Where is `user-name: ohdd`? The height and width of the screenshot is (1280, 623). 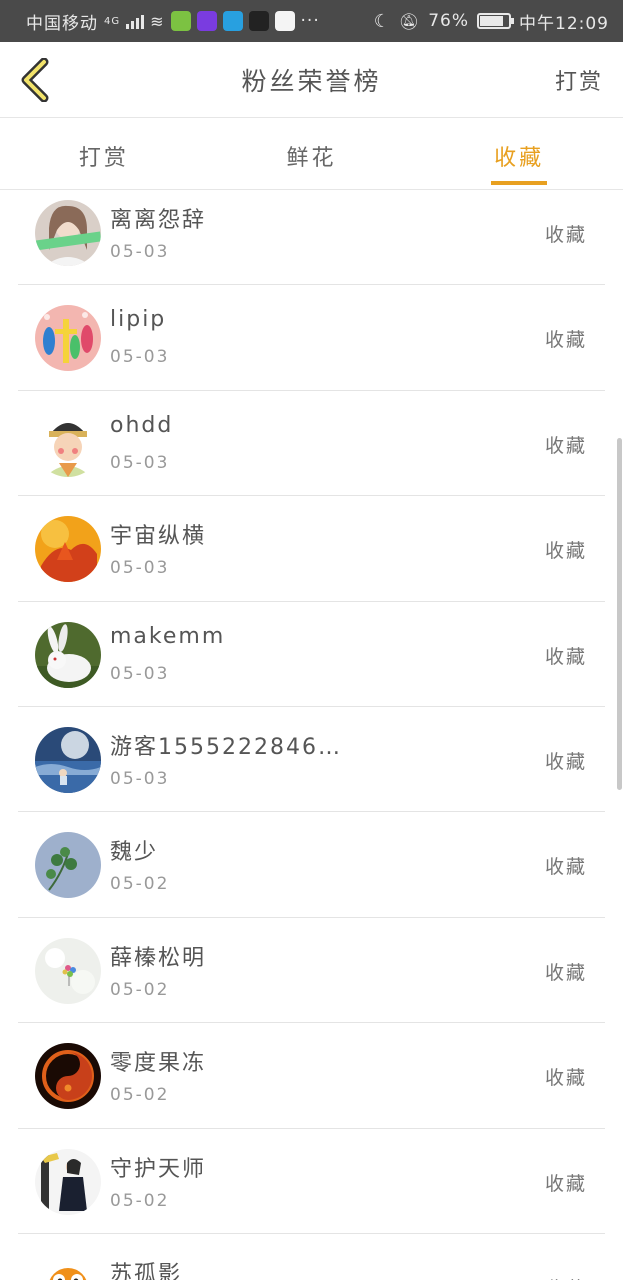 user-name: ohdd is located at coordinates (142, 425).